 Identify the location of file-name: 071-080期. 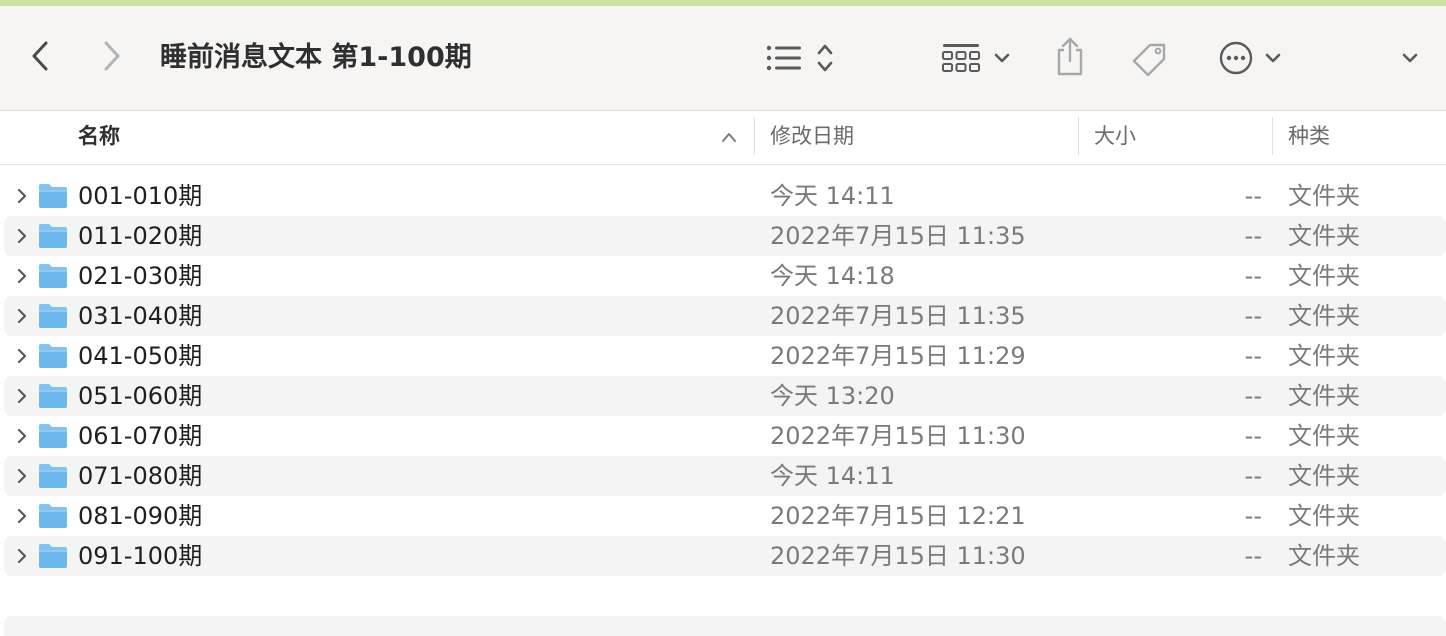
(140, 476).